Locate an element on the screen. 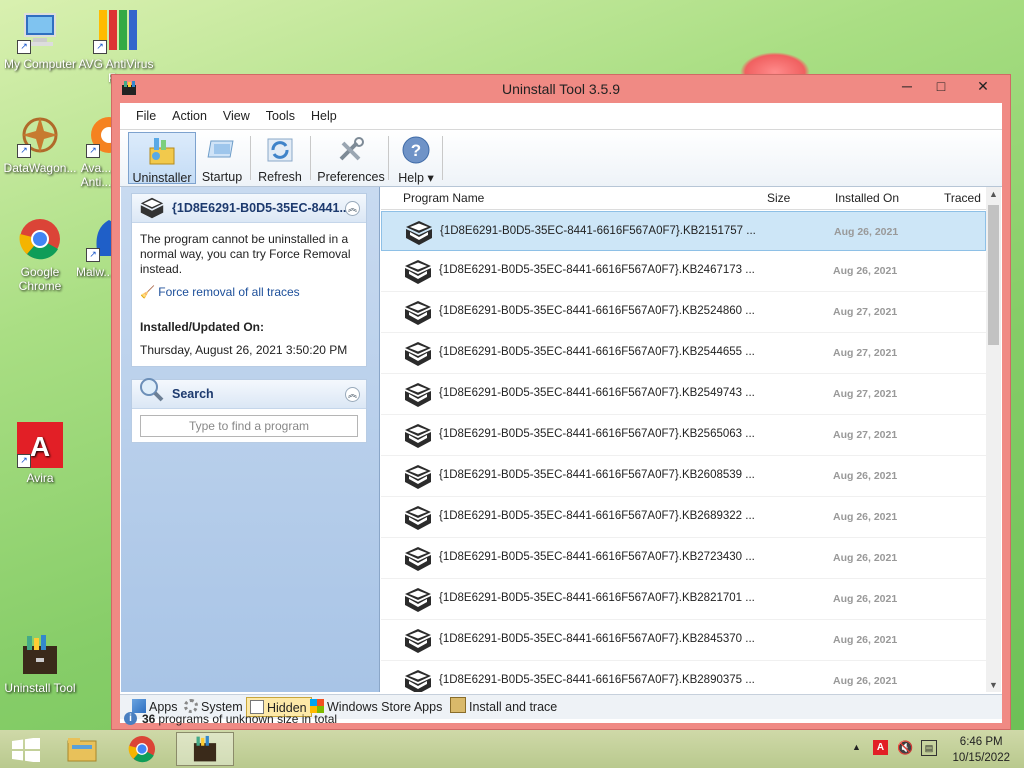 This screenshot has height=768, width=1024. menu-help: Help is located at coordinates (324, 116).